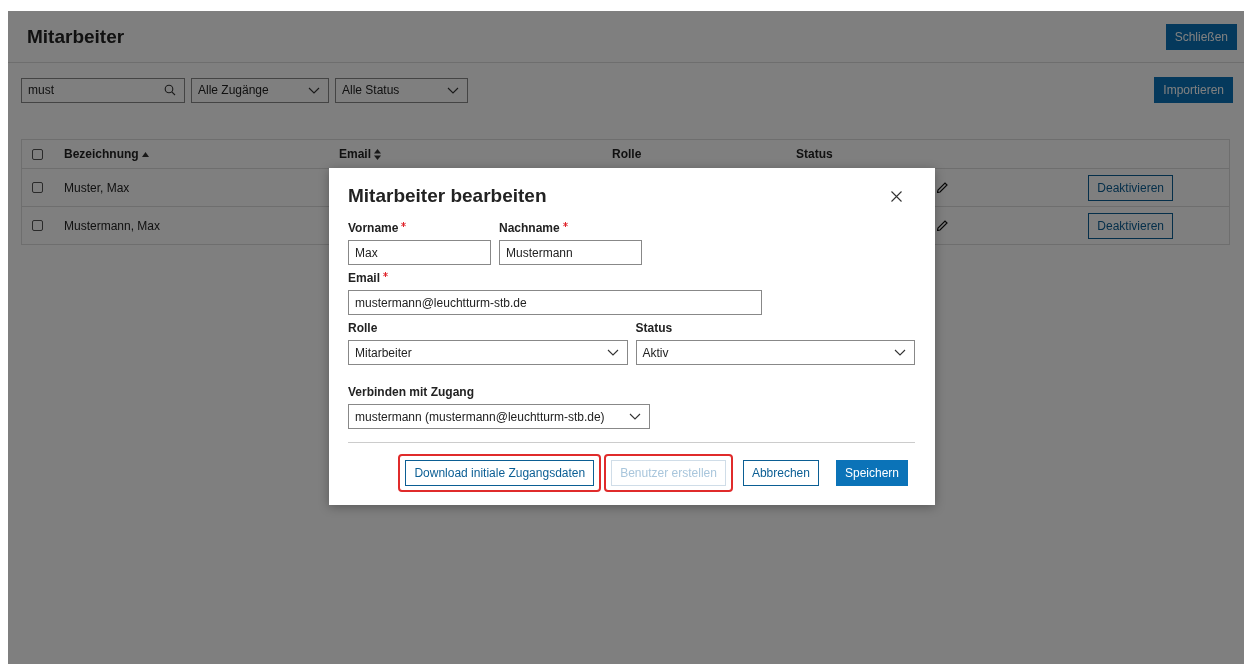 Image resolution: width=1244 pixels, height=664 pixels. Describe the element at coordinates (1193, 90) in the screenshot. I see `import-button: Importieren` at that location.